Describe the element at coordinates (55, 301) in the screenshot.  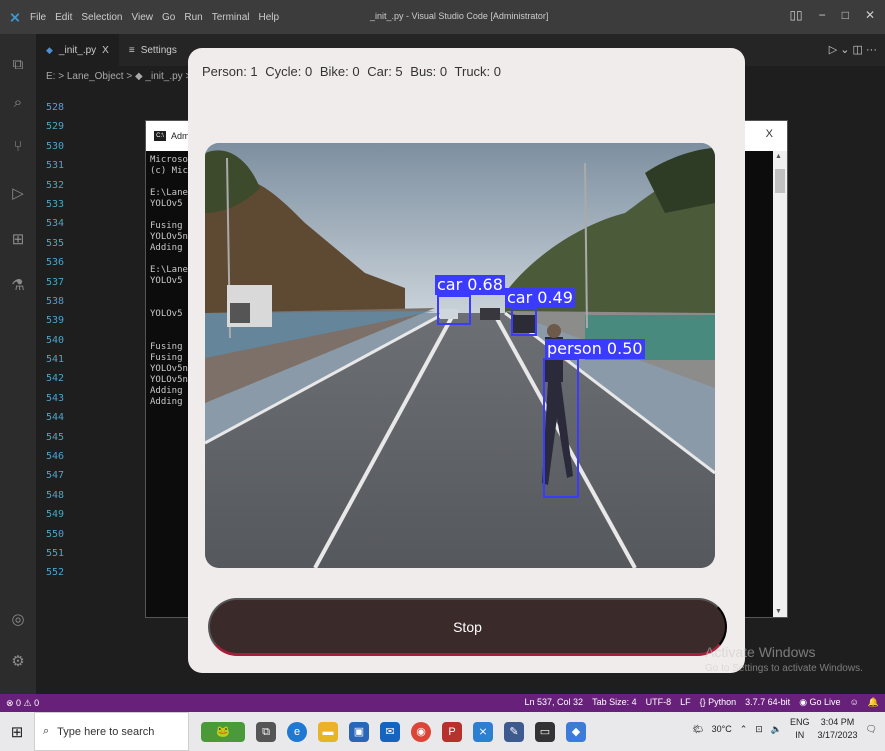
I see `line-number: 538` at that location.